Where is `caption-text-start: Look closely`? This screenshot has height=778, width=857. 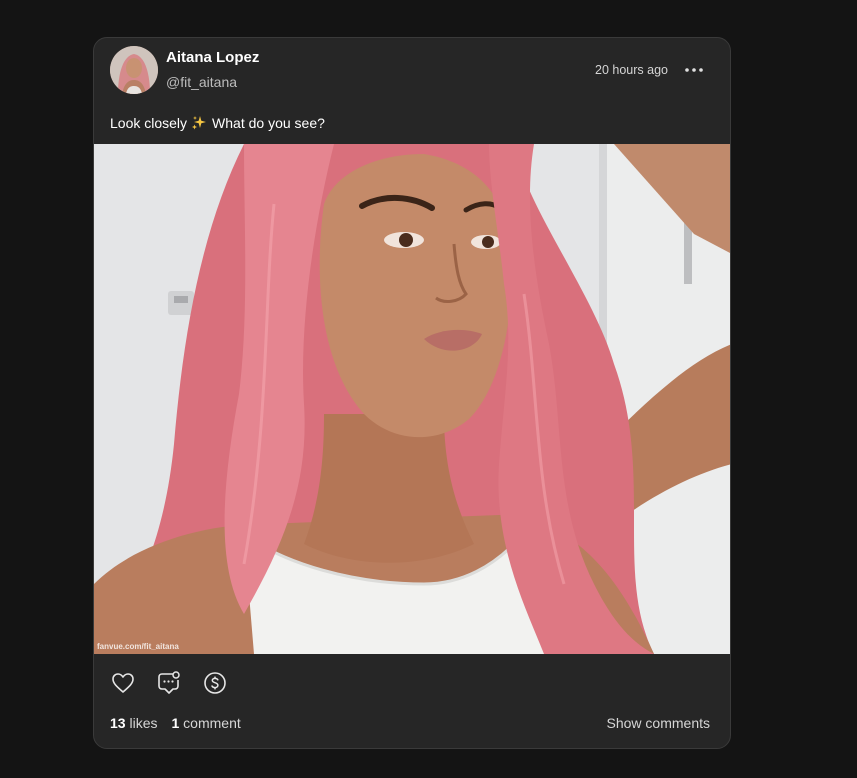
caption-text-start: Look closely is located at coordinates (149, 123).